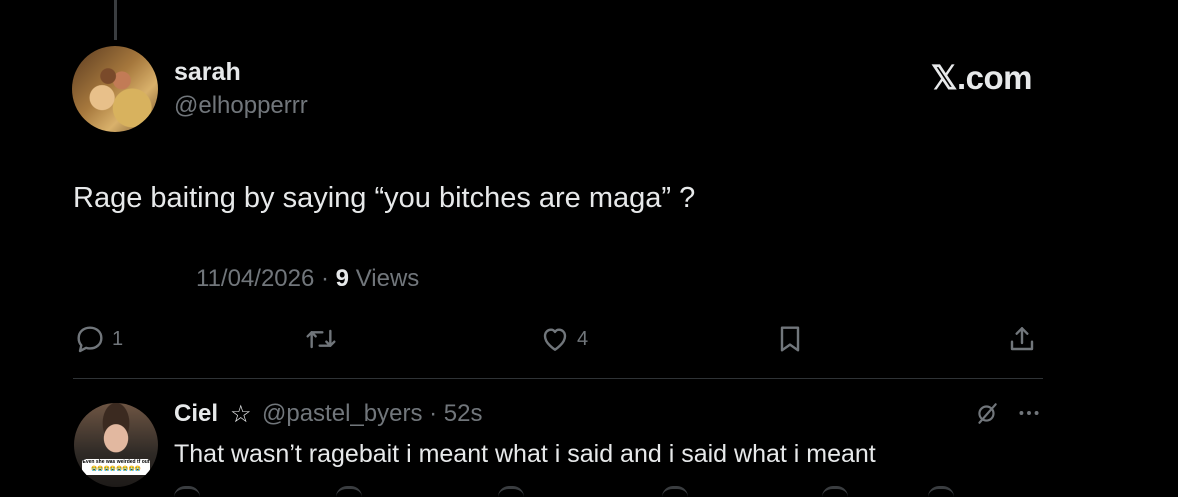 This screenshot has width=1178, height=497. What do you see at coordinates (187, 491) in the screenshot?
I see `reply-reply-icon` at bounding box center [187, 491].